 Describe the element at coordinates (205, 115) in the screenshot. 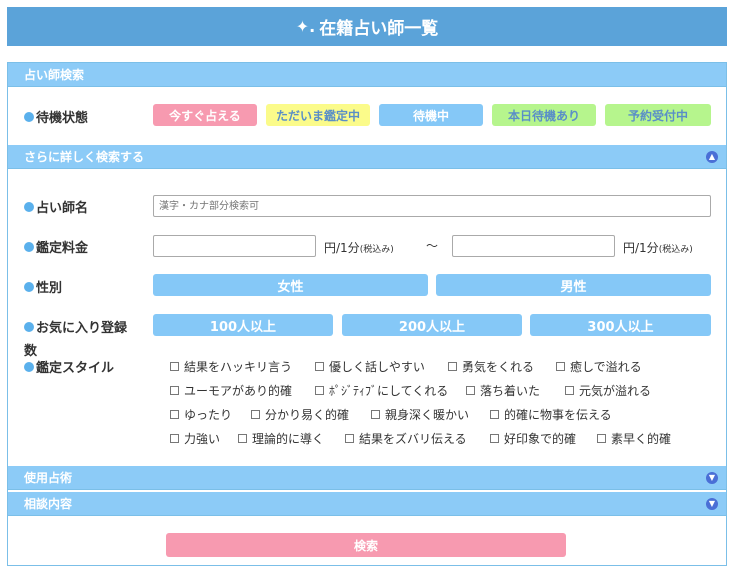

I see `status-now-button: 今すぐ占える` at that location.